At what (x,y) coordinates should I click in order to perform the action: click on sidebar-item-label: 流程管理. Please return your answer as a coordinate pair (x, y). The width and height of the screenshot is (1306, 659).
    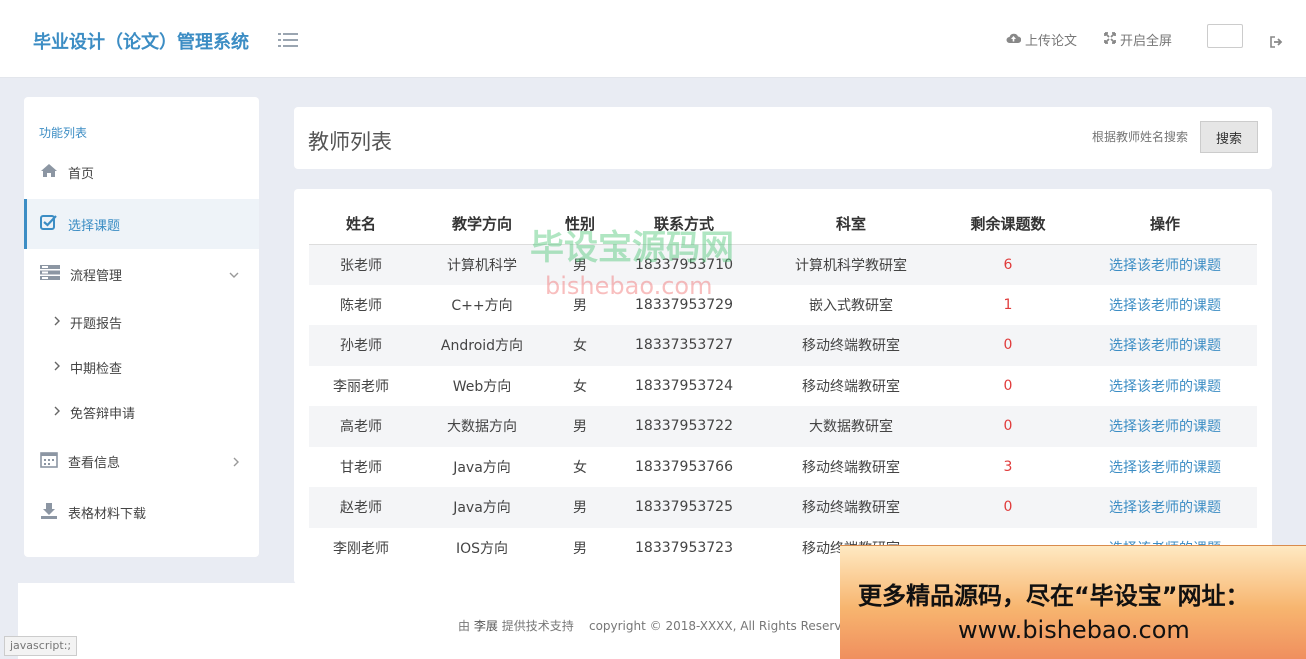
    Looking at the image, I should click on (96, 276).